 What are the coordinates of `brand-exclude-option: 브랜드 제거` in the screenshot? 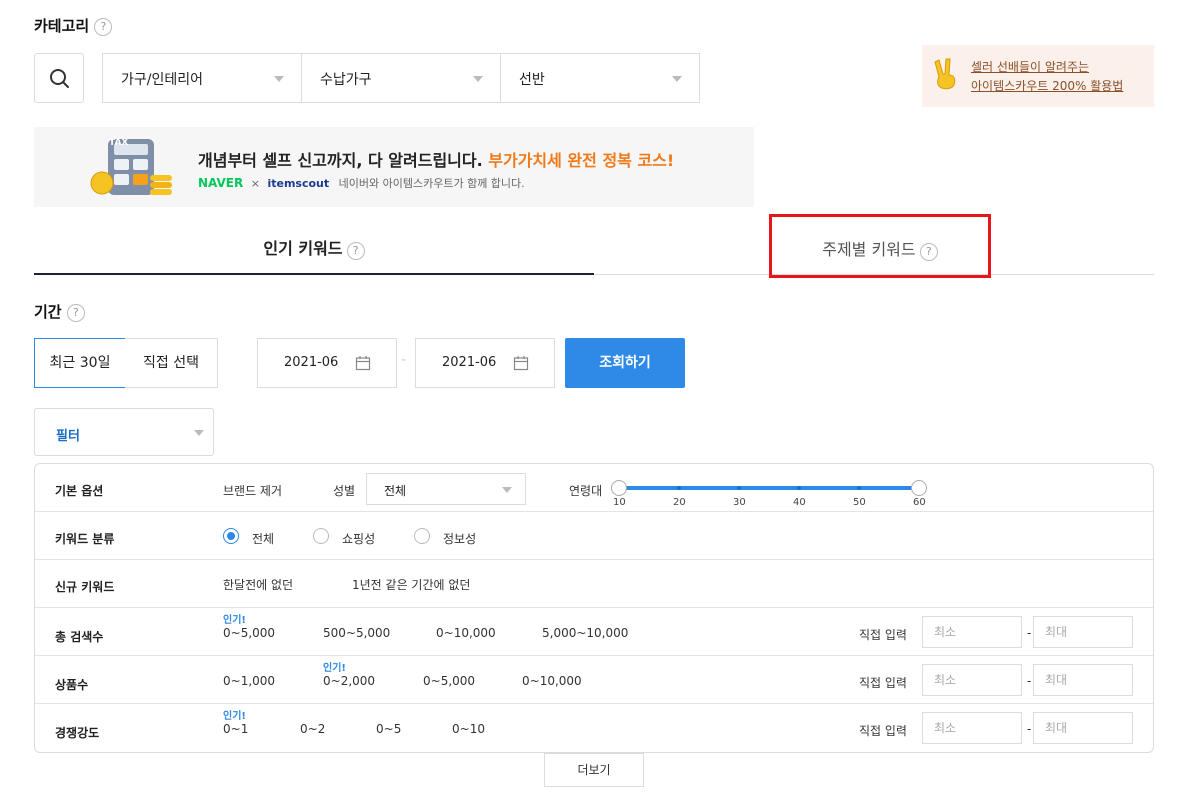 It's located at (252, 490).